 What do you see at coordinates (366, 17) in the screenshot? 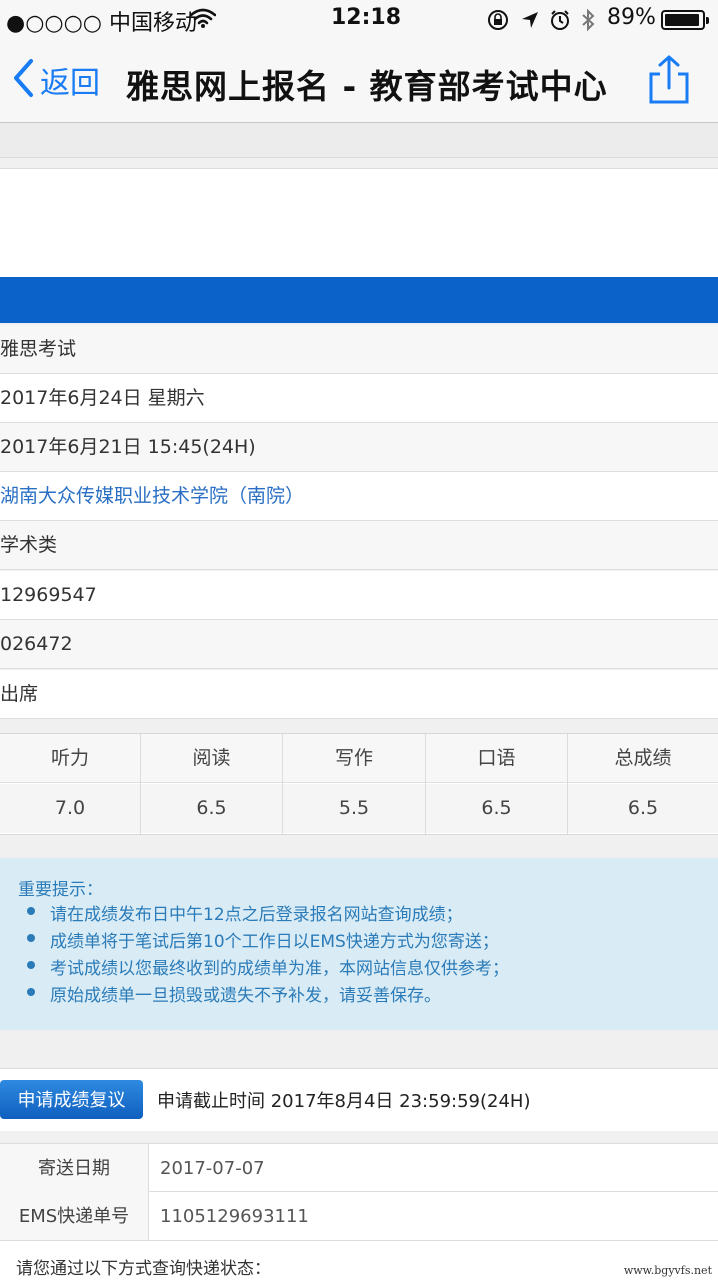
I see `clock: 12:18` at bounding box center [366, 17].